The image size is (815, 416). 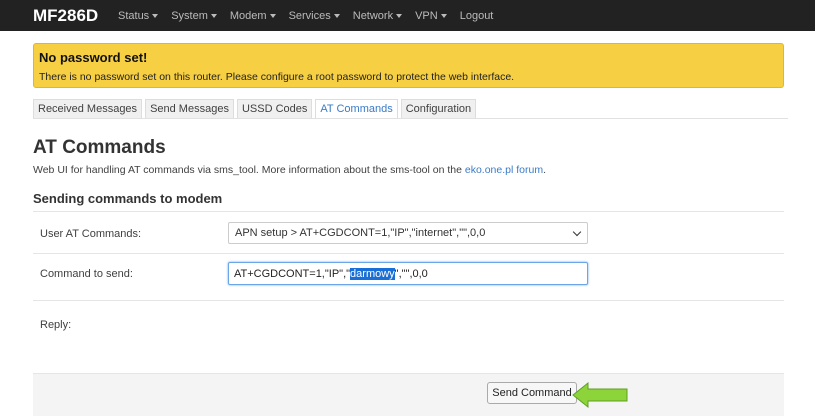 I want to click on section-divider, so click(x=408, y=211).